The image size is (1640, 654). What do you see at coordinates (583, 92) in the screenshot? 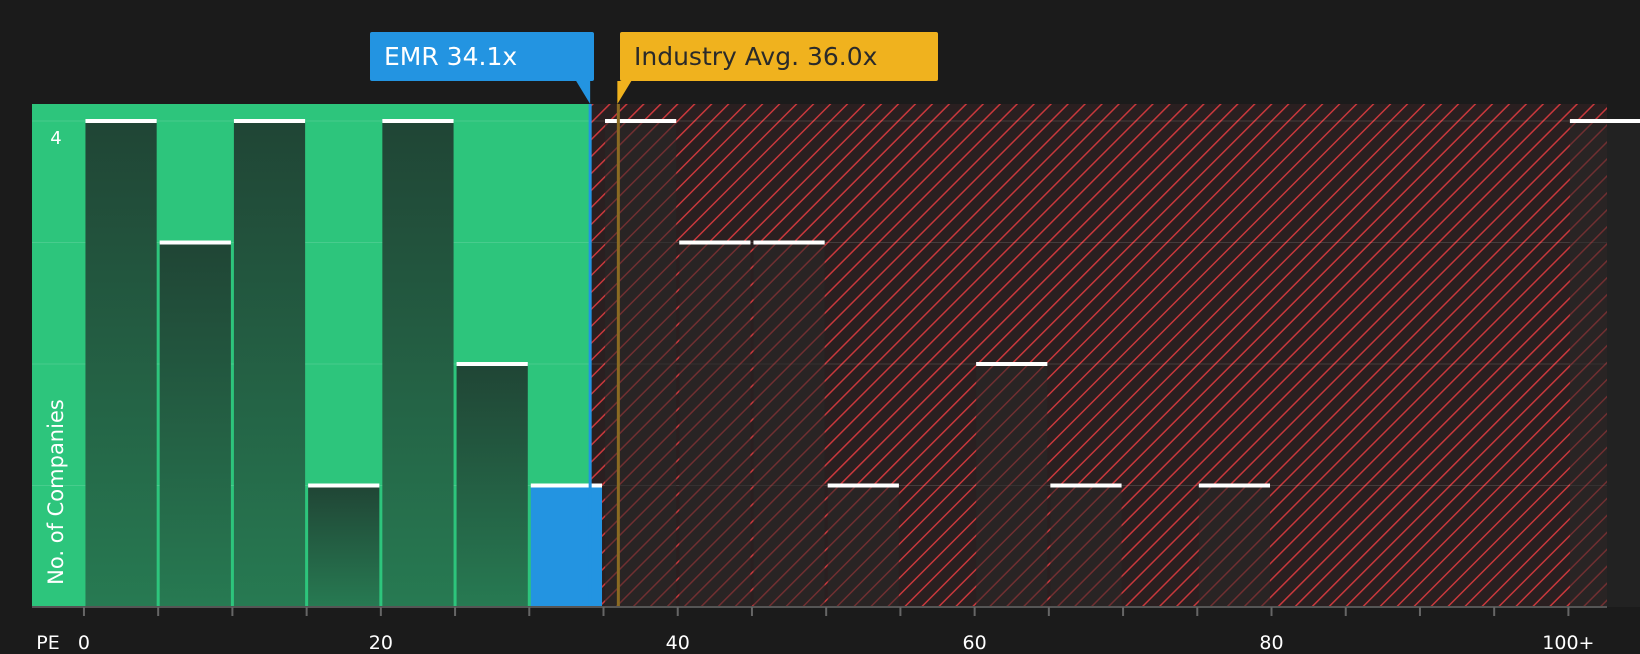
I see `company-callout-pointer` at bounding box center [583, 92].